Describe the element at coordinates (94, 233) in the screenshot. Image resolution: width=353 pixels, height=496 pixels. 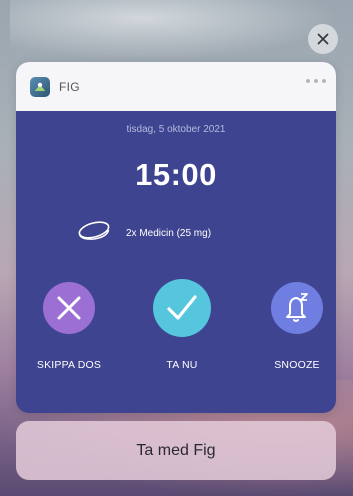
I see `pill-icon` at that location.